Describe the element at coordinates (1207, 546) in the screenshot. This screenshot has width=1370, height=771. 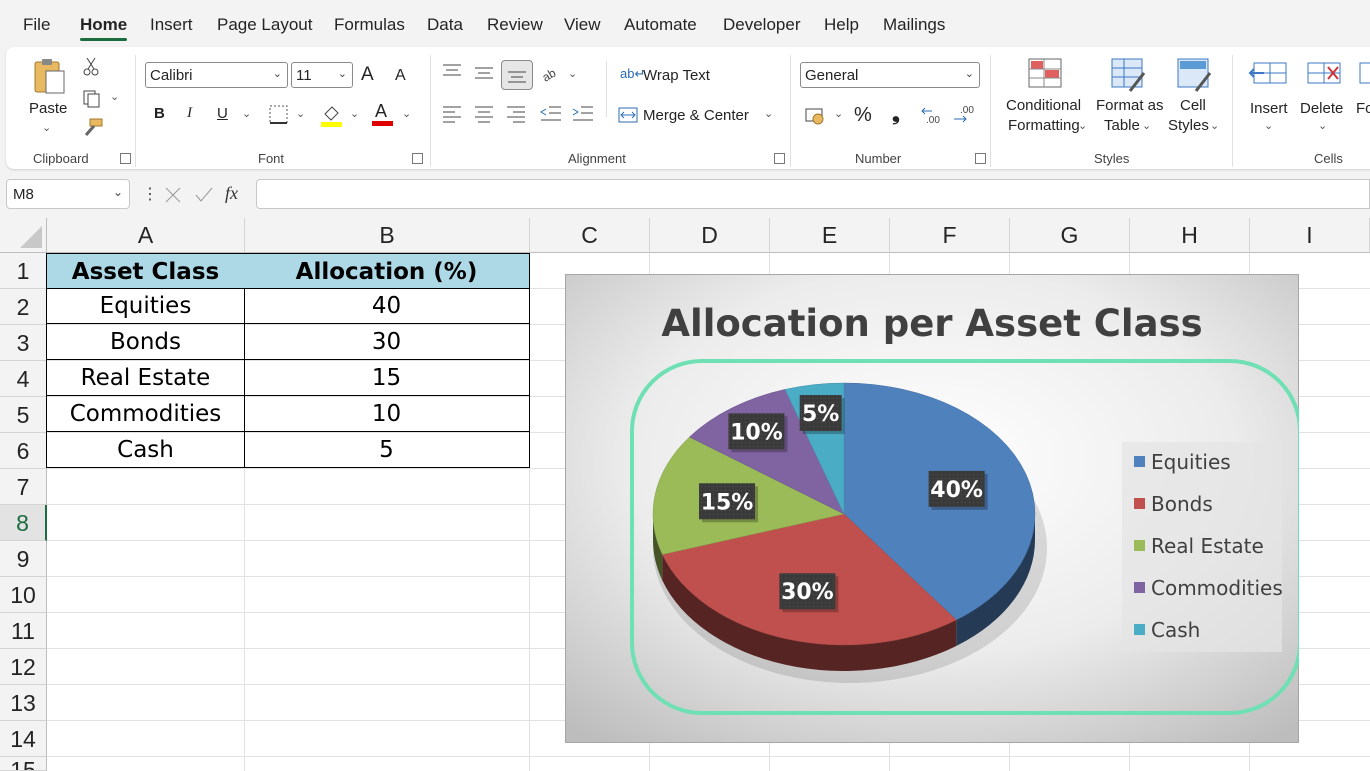
I see `legend-label-real-estate: Real Estate` at that location.